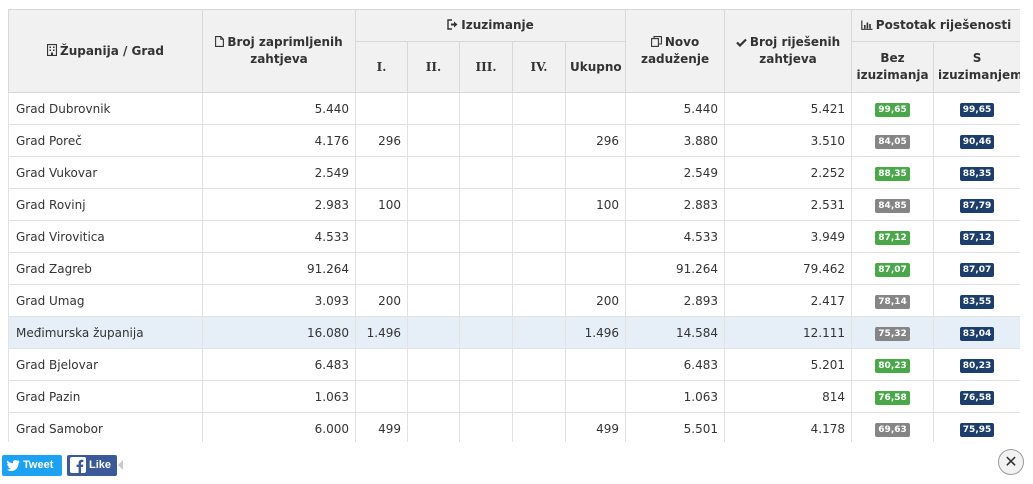  What do you see at coordinates (514, 364) in the screenshot?
I see `table-row: Grad Bjelovar 6.483 6.483 5.201 80,23 80,23` at bounding box center [514, 364].